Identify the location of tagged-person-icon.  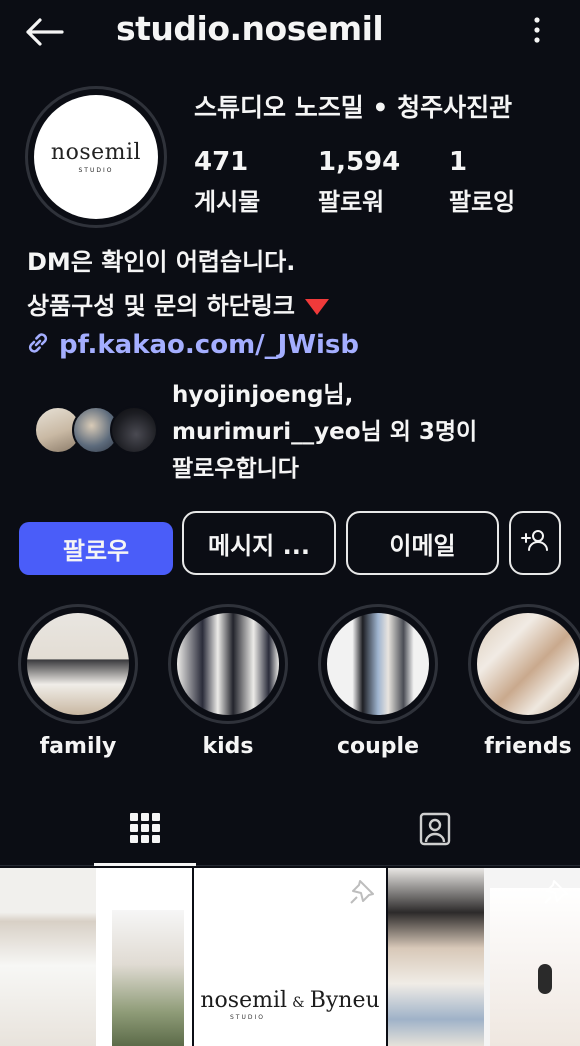
(435, 831).